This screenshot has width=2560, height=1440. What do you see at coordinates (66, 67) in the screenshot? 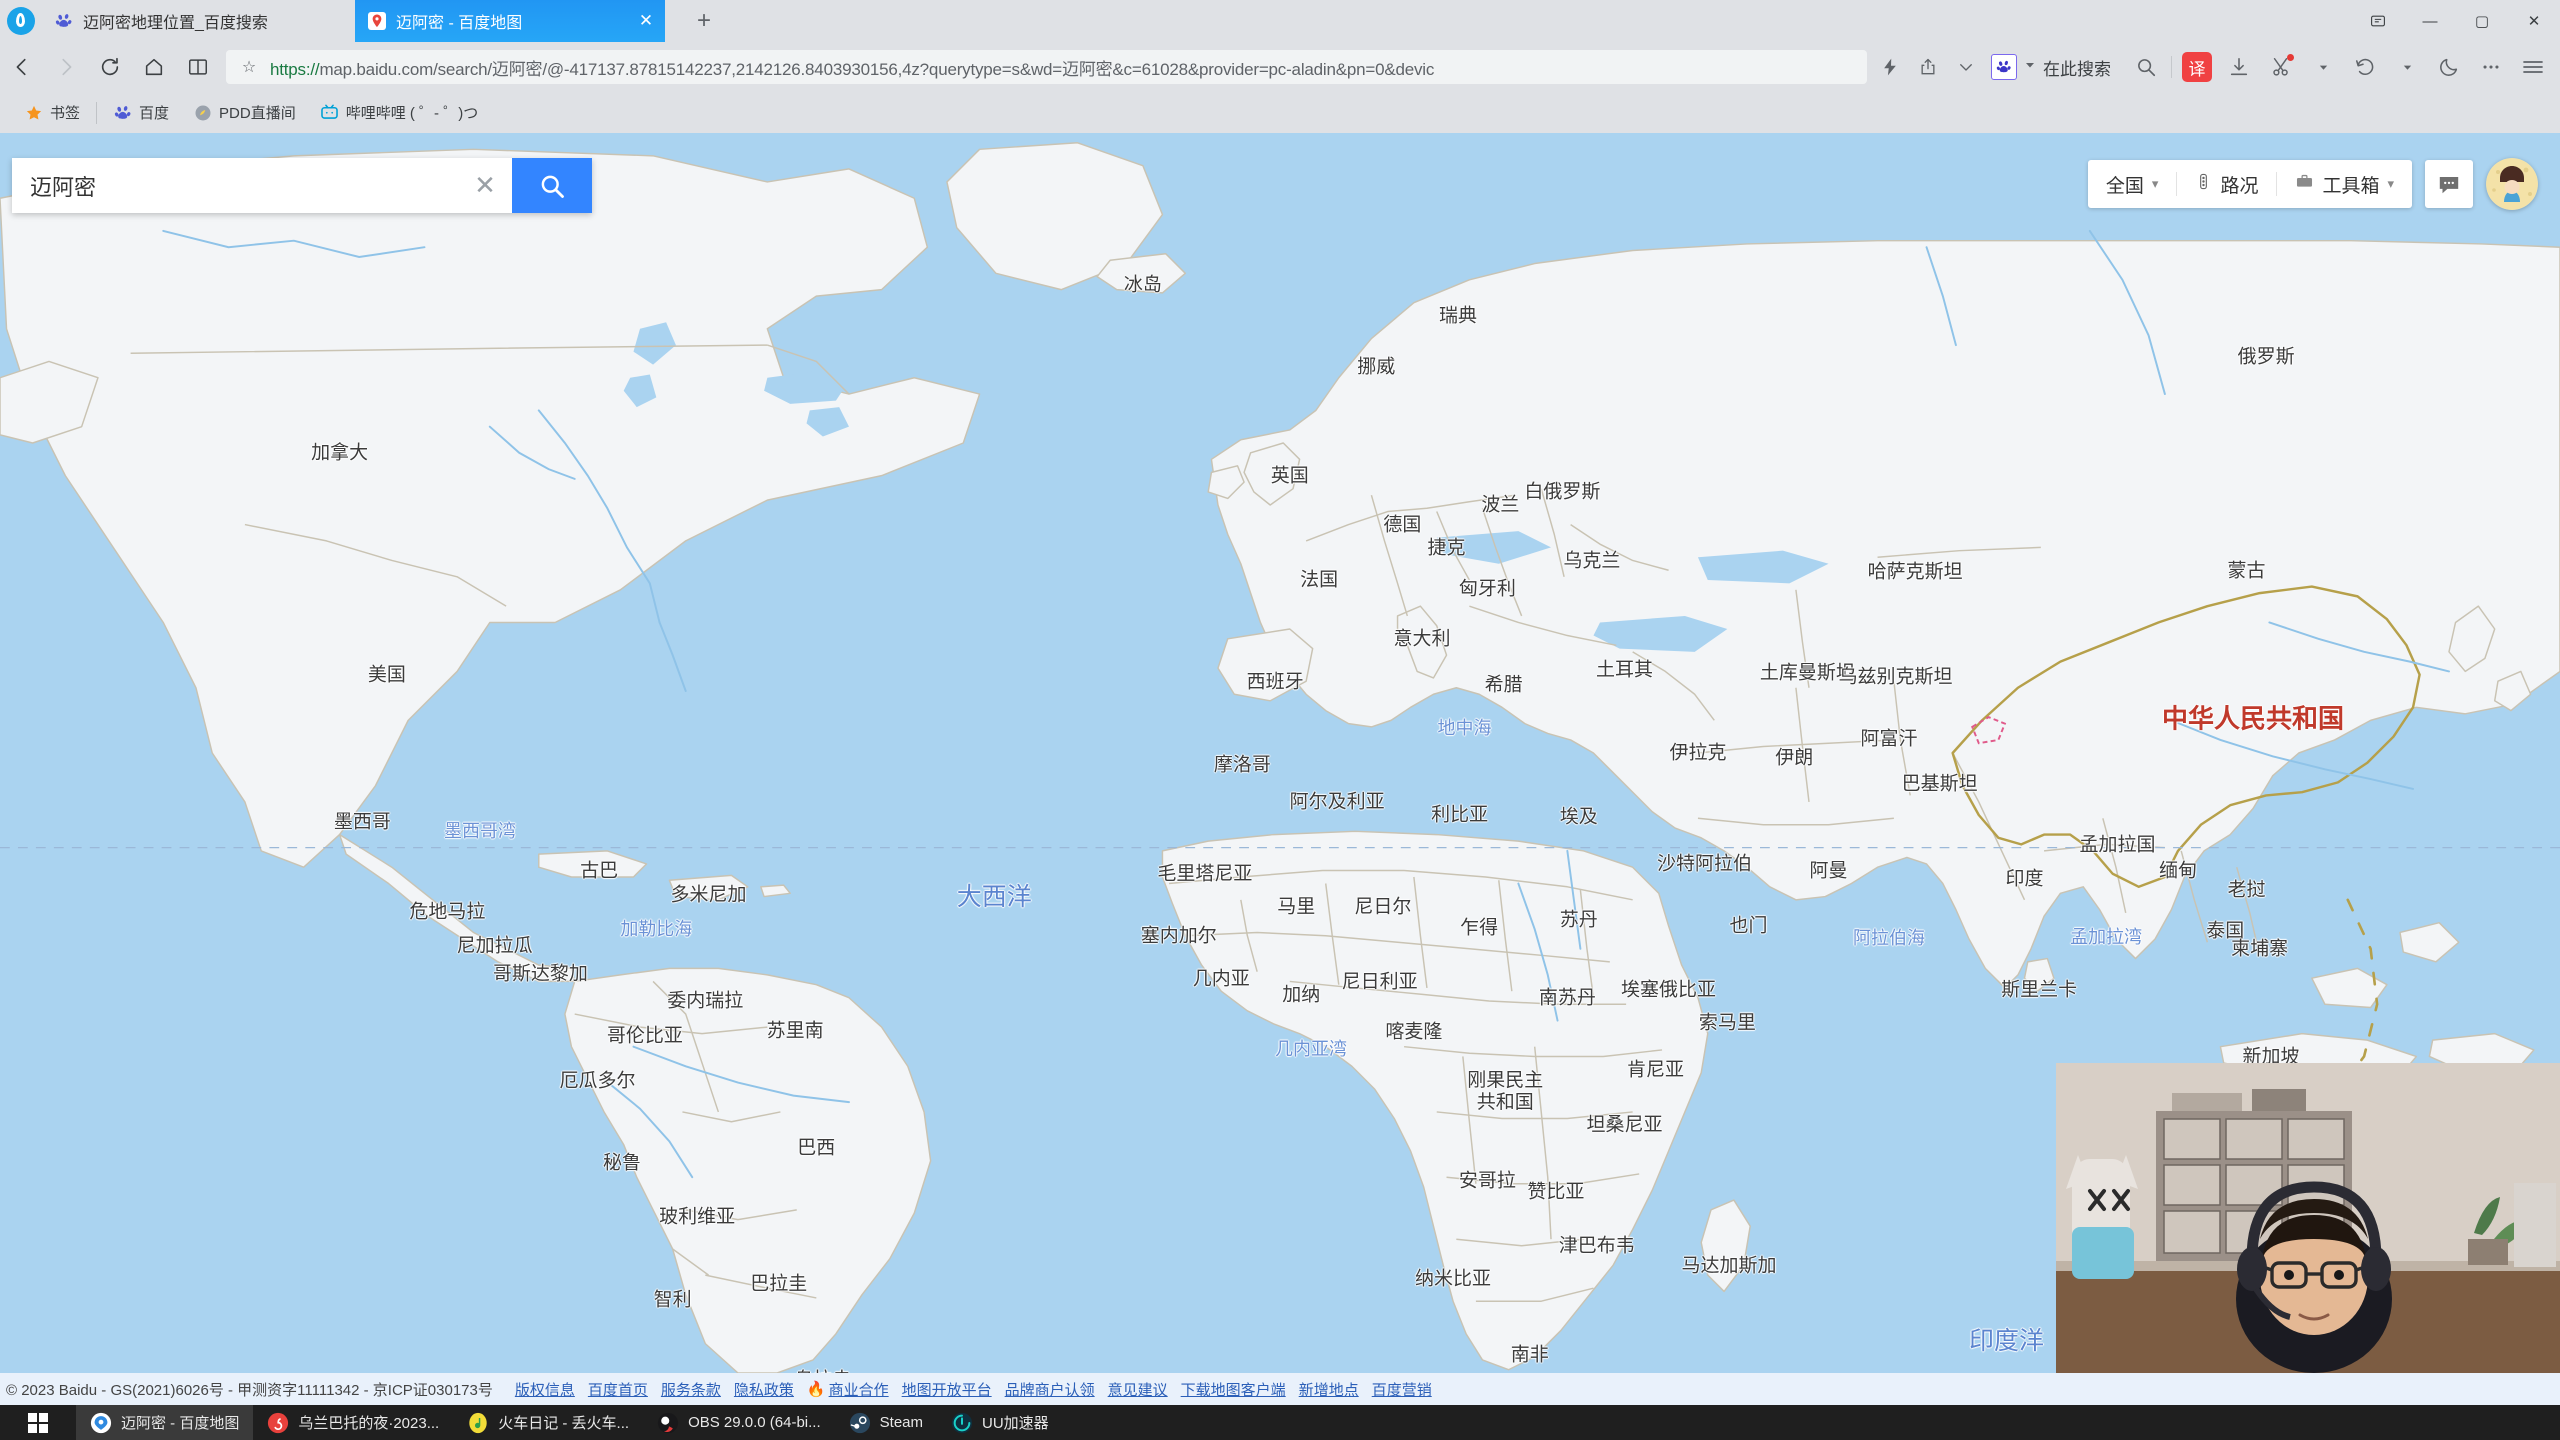
I see `forward-arrow-icon` at bounding box center [66, 67].